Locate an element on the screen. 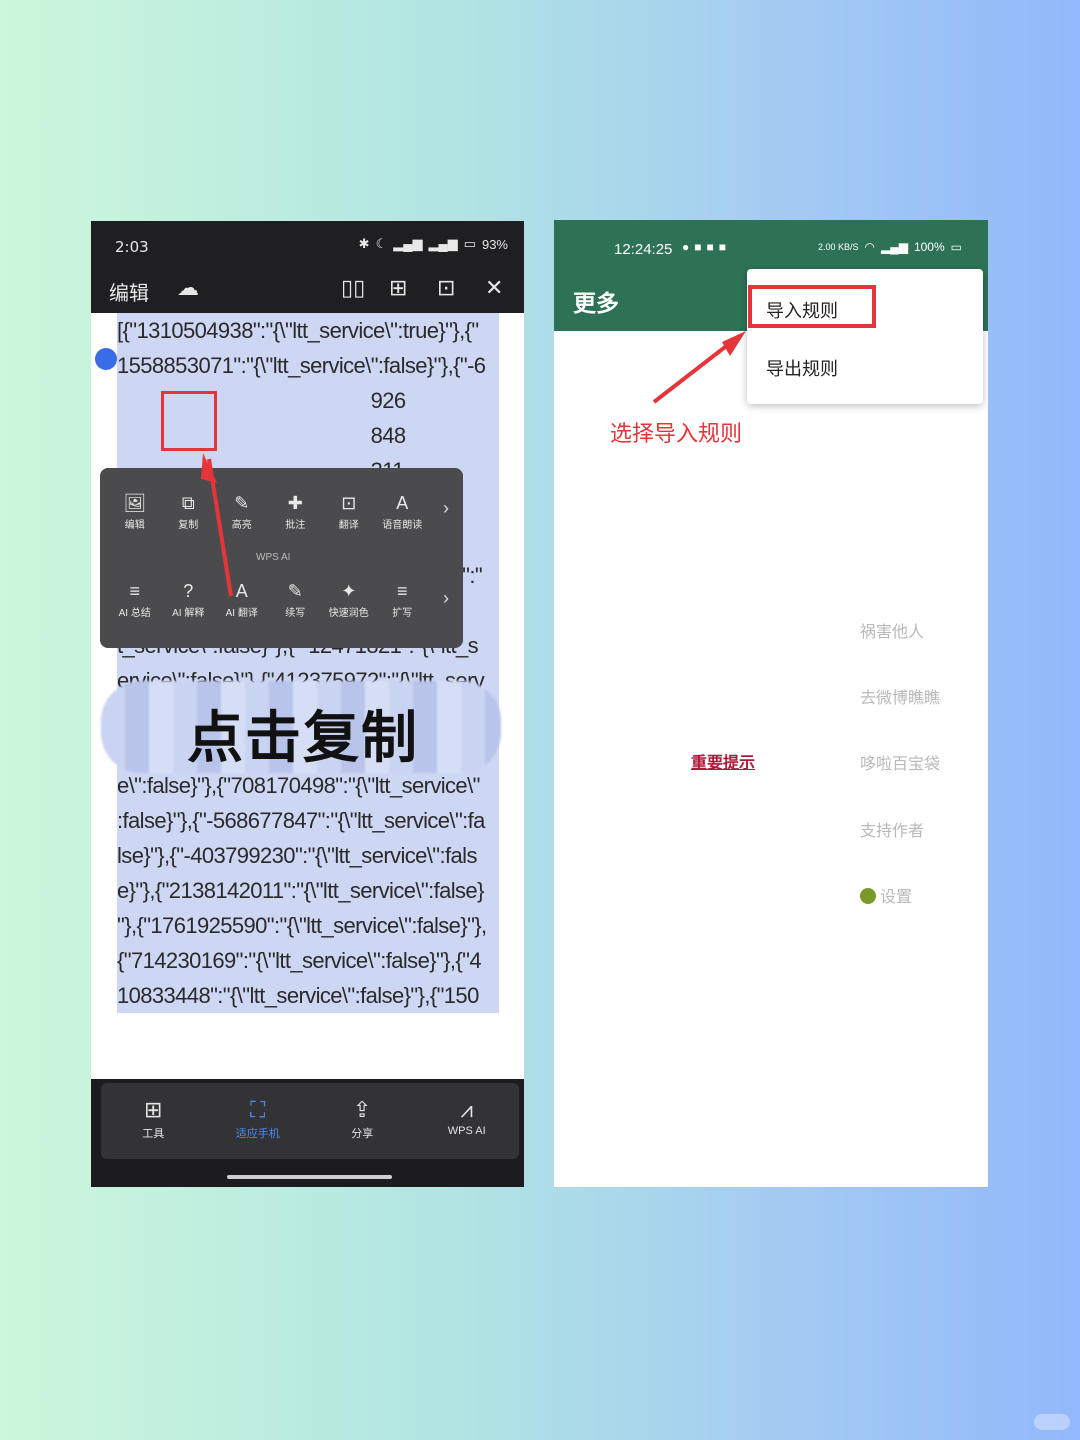  wps-ai-button: ⩘ WPS AI is located at coordinates (467, 1121).